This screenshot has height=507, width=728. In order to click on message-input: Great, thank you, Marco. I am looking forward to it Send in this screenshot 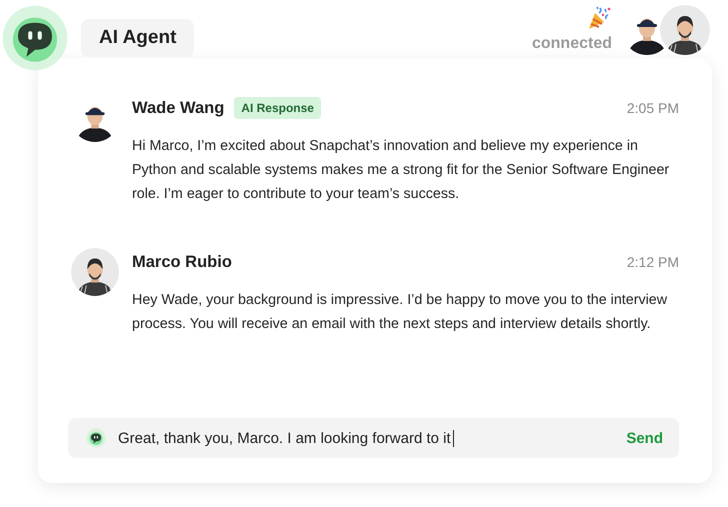, I will do `click(373, 438)`.